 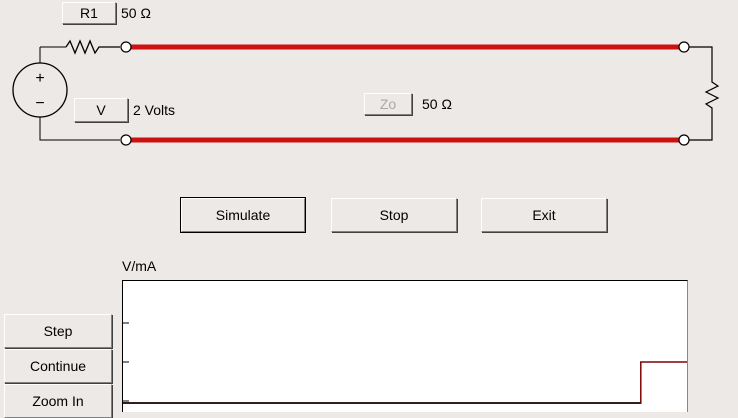 What do you see at coordinates (437, 104) in the screenshot?
I see `zo-value: 50 Ω` at bounding box center [437, 104].